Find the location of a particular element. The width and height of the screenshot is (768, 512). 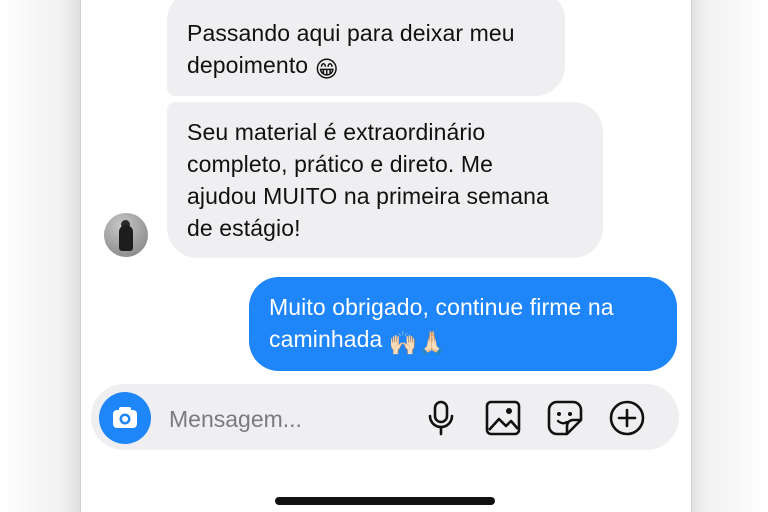

contact-avatar is located at coordinates (126, 235).